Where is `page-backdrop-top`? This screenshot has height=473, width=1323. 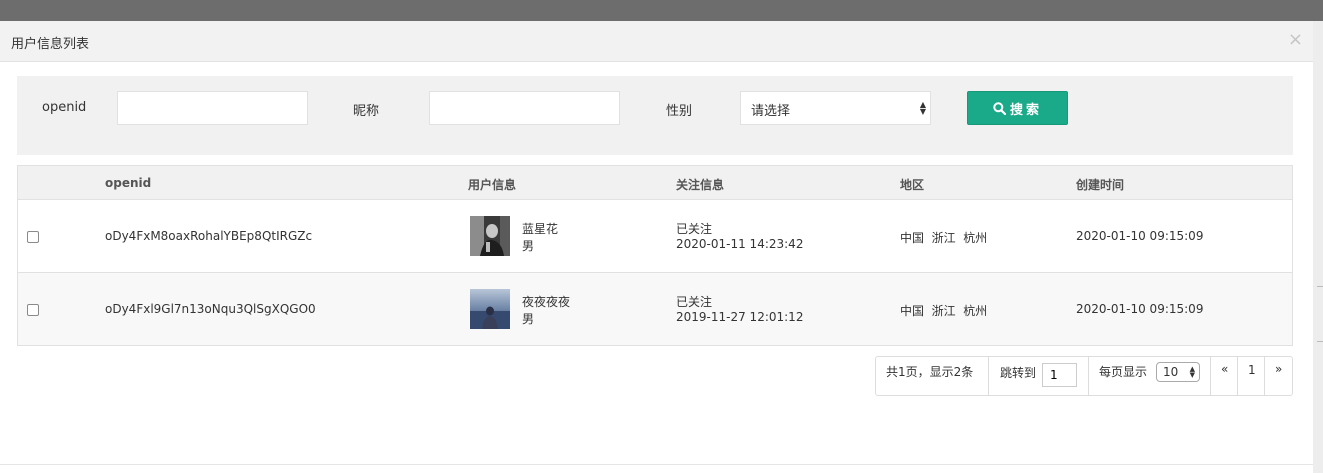
page-backdrop-top is located at coordinates (661, 10).